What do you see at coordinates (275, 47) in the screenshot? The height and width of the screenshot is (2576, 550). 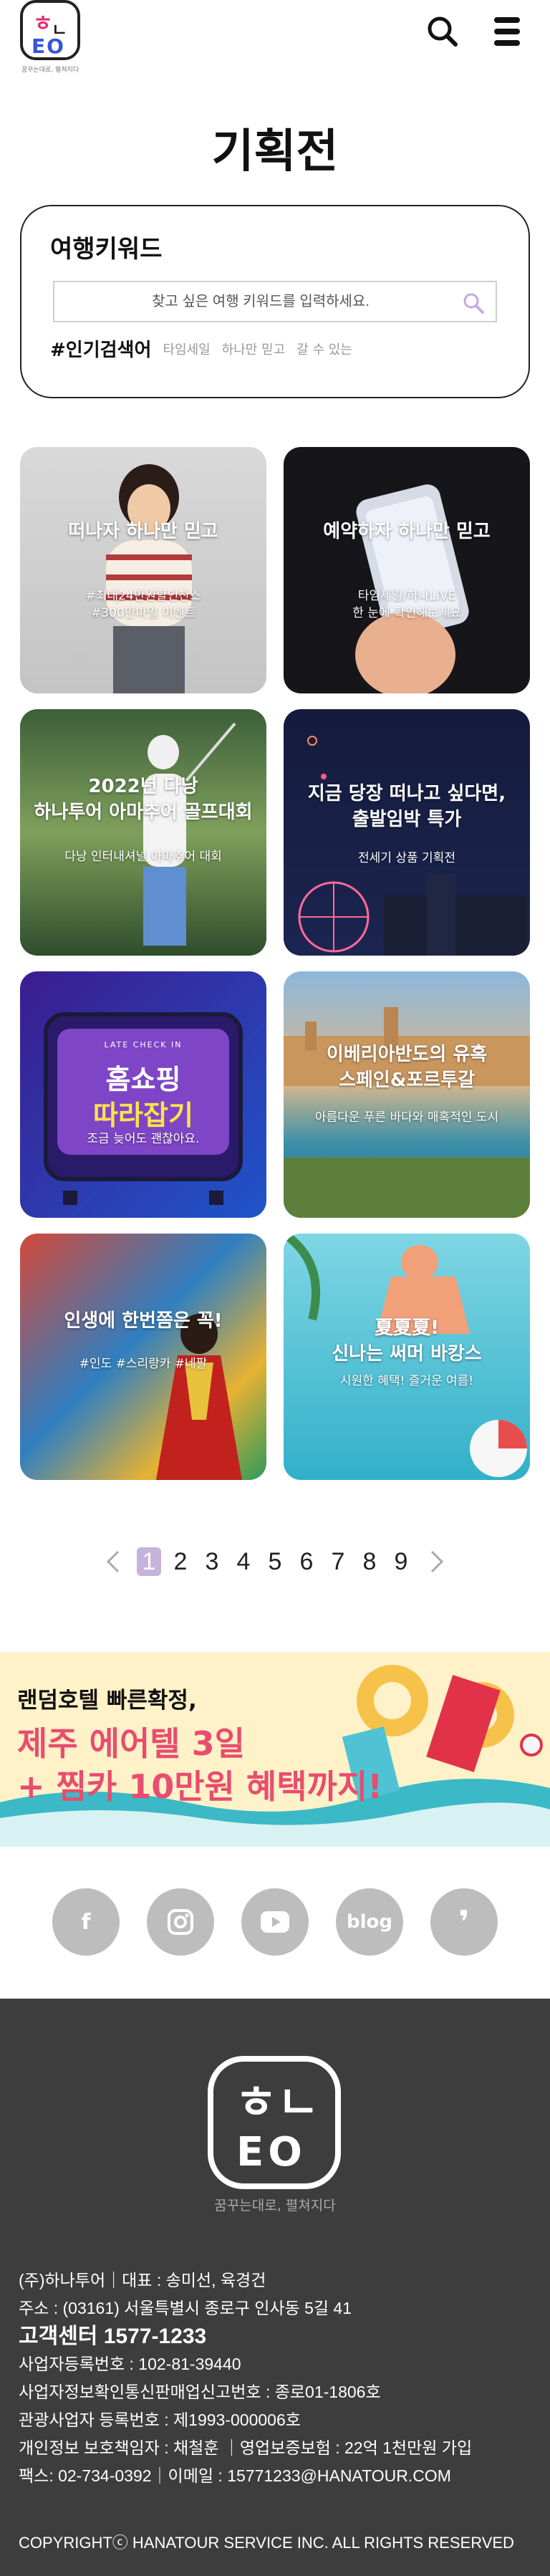 I see `site-header: ㅎㄴ EO 꿈꾸는대로, 펼쳐지다` at bounding box center [275, 47].